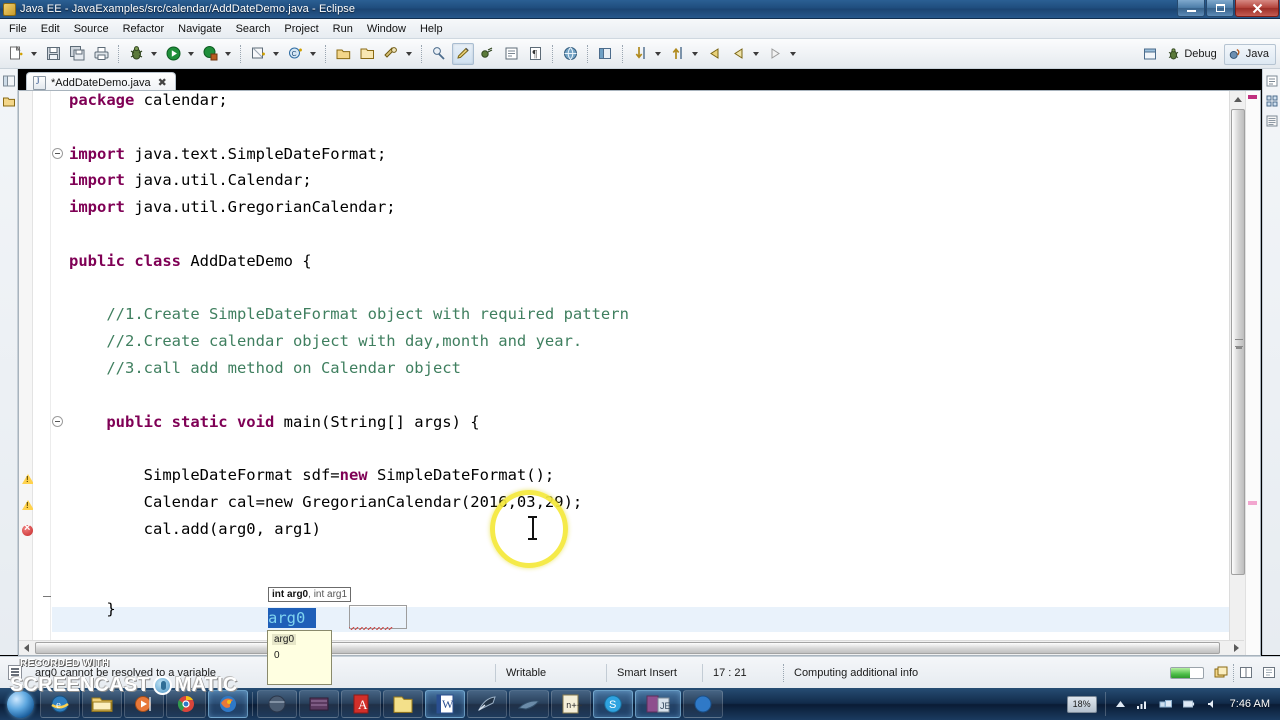  What do you see at coordinates (101, 82) in the screenshot?
I see `editor-tab-adddatedemo: *AddDateDemo.java ✖` at bounding box center [101, 82].